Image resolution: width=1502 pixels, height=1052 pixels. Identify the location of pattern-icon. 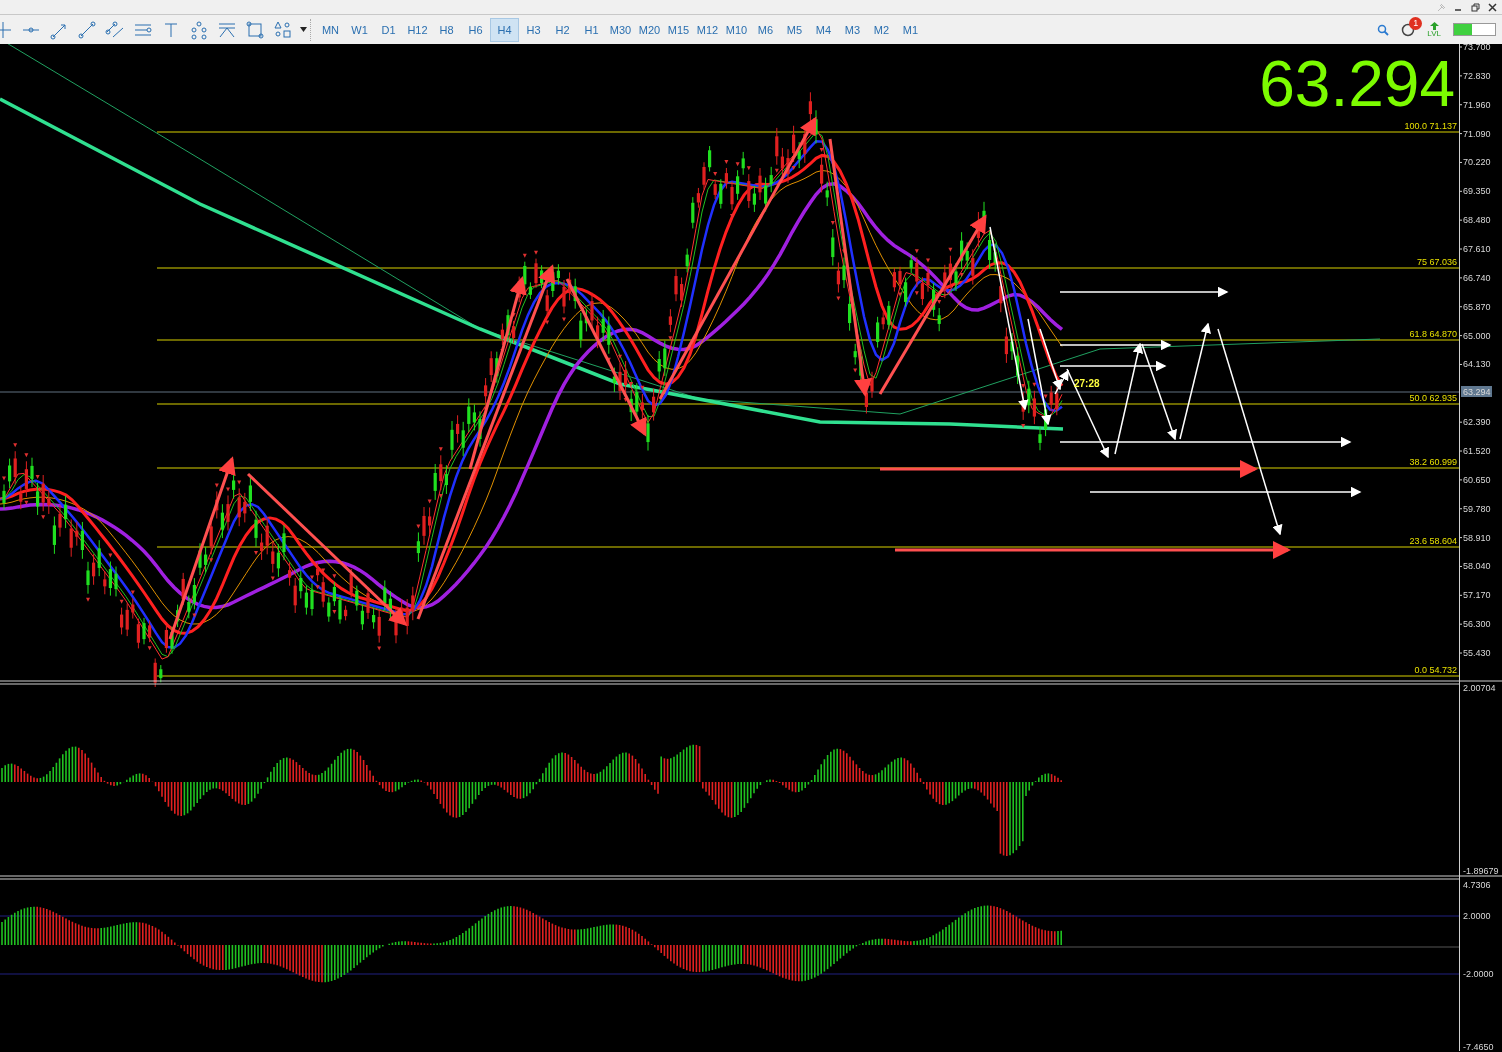
(199, 29).